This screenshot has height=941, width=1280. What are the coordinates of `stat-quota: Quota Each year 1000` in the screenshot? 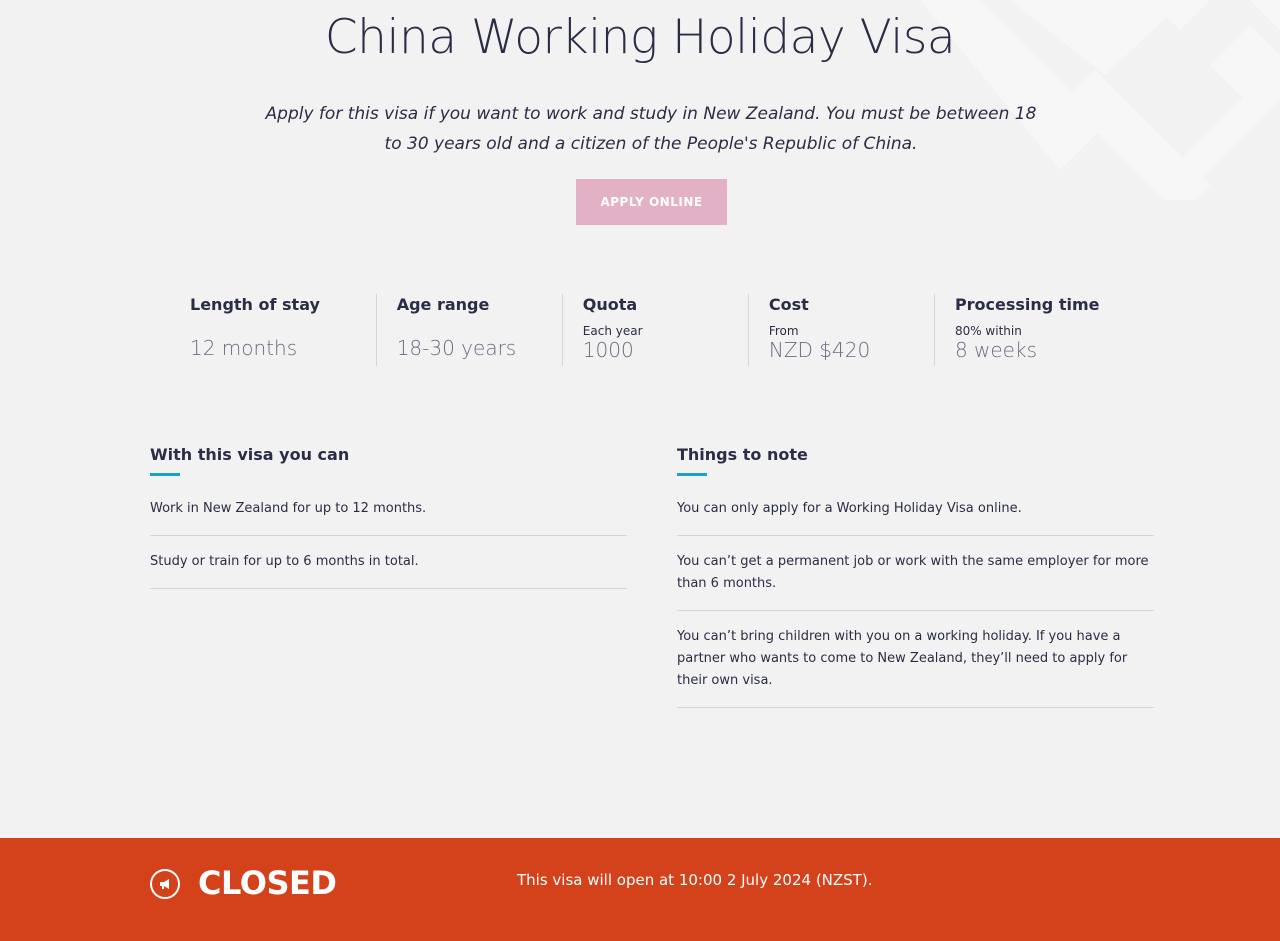 It's located at (654, 330).